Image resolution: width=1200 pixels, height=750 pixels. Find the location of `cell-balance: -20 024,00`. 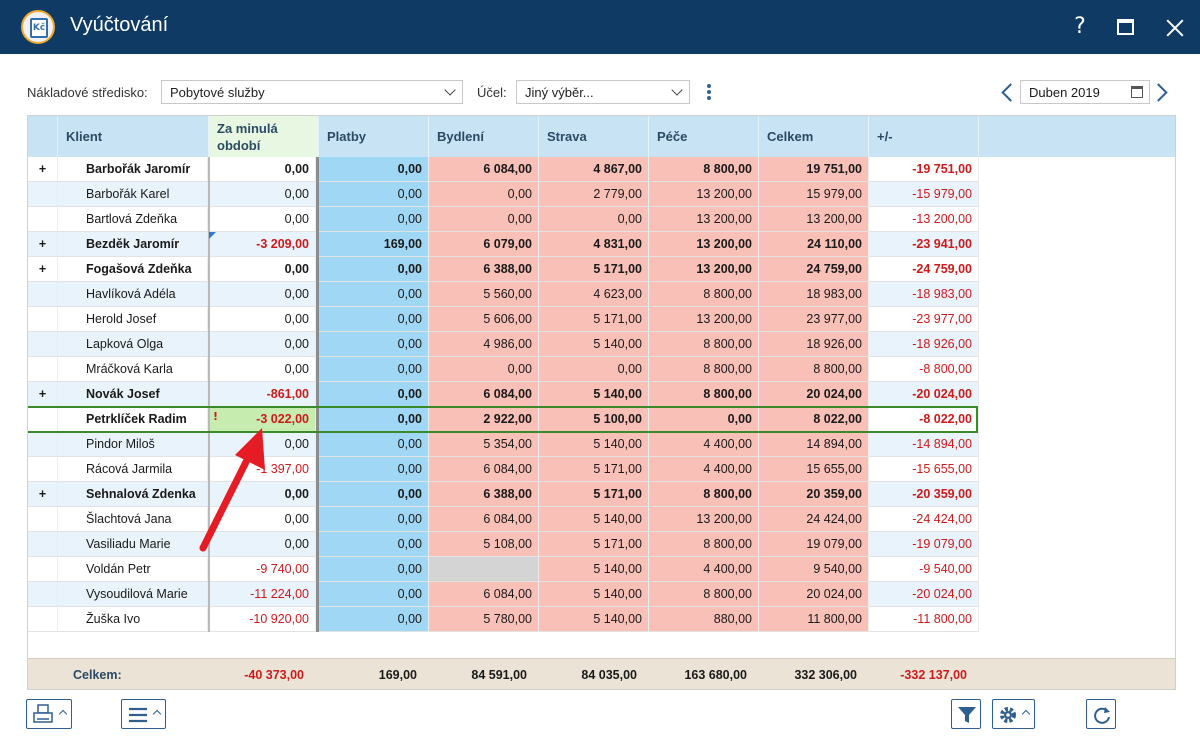

cell-balance: -20 024,00 is located at coordinates (924, 394).